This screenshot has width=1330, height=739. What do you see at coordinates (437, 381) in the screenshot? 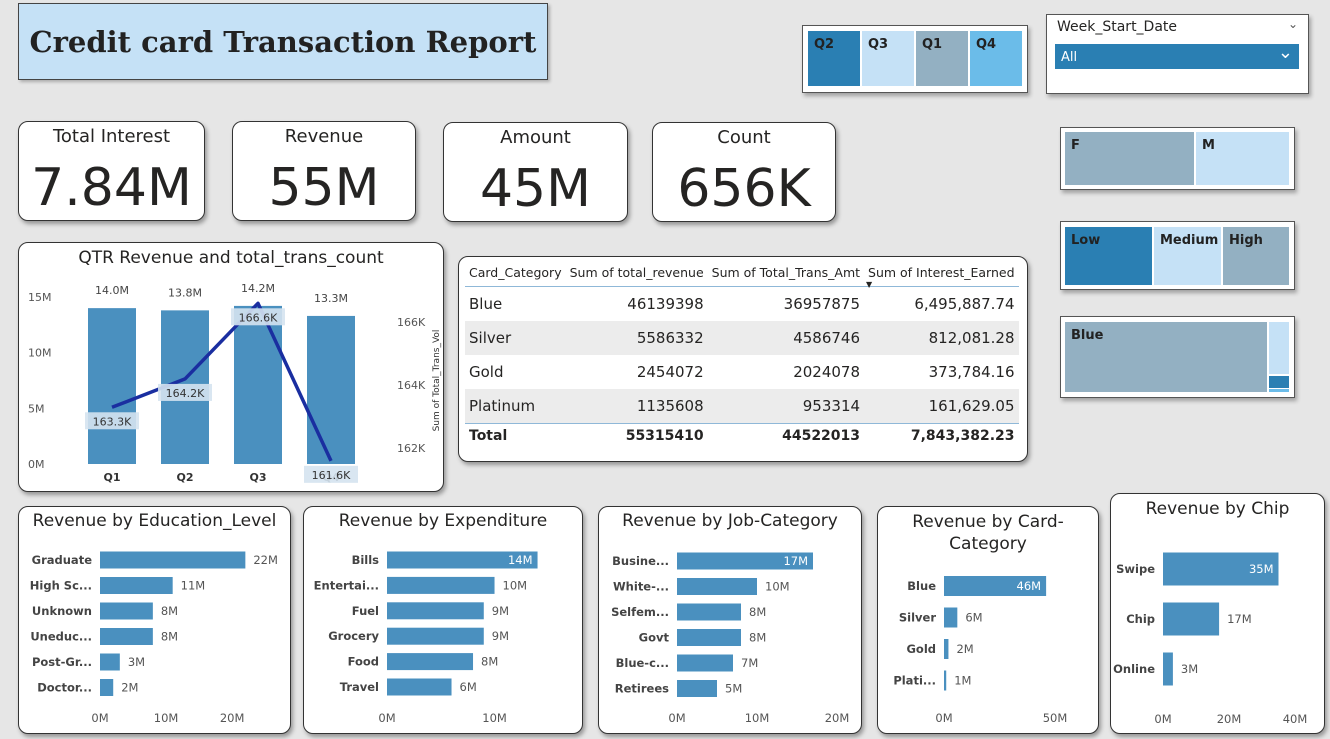
I see `y2-axis-label: Sum of Total_Trans_Vol` at bounding box center [437, 381].